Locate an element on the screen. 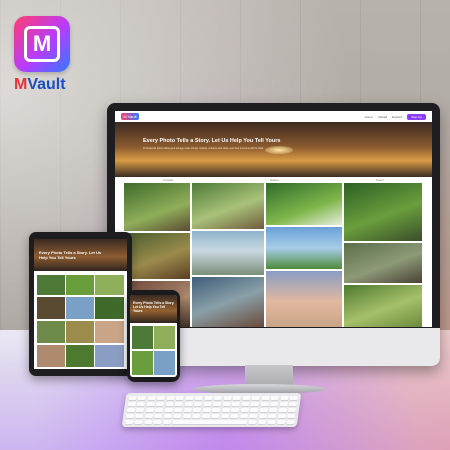  site-logo: M Vault is located at coordinates (130, 116).